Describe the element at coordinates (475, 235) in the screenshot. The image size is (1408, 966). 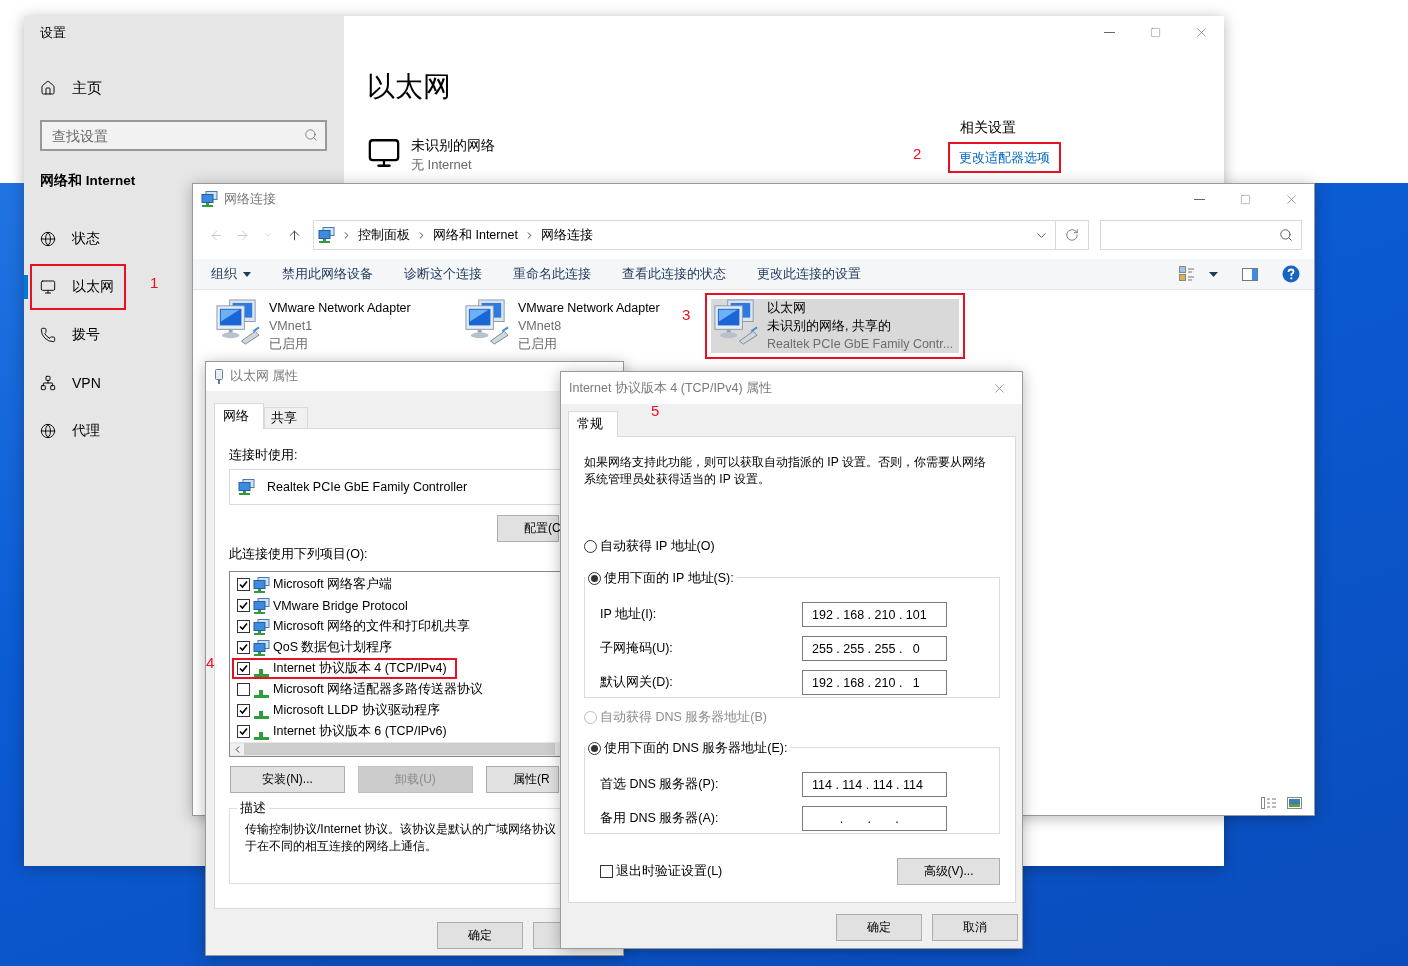
I see `breadcrumb-item: 网络和 Internet` at that location.